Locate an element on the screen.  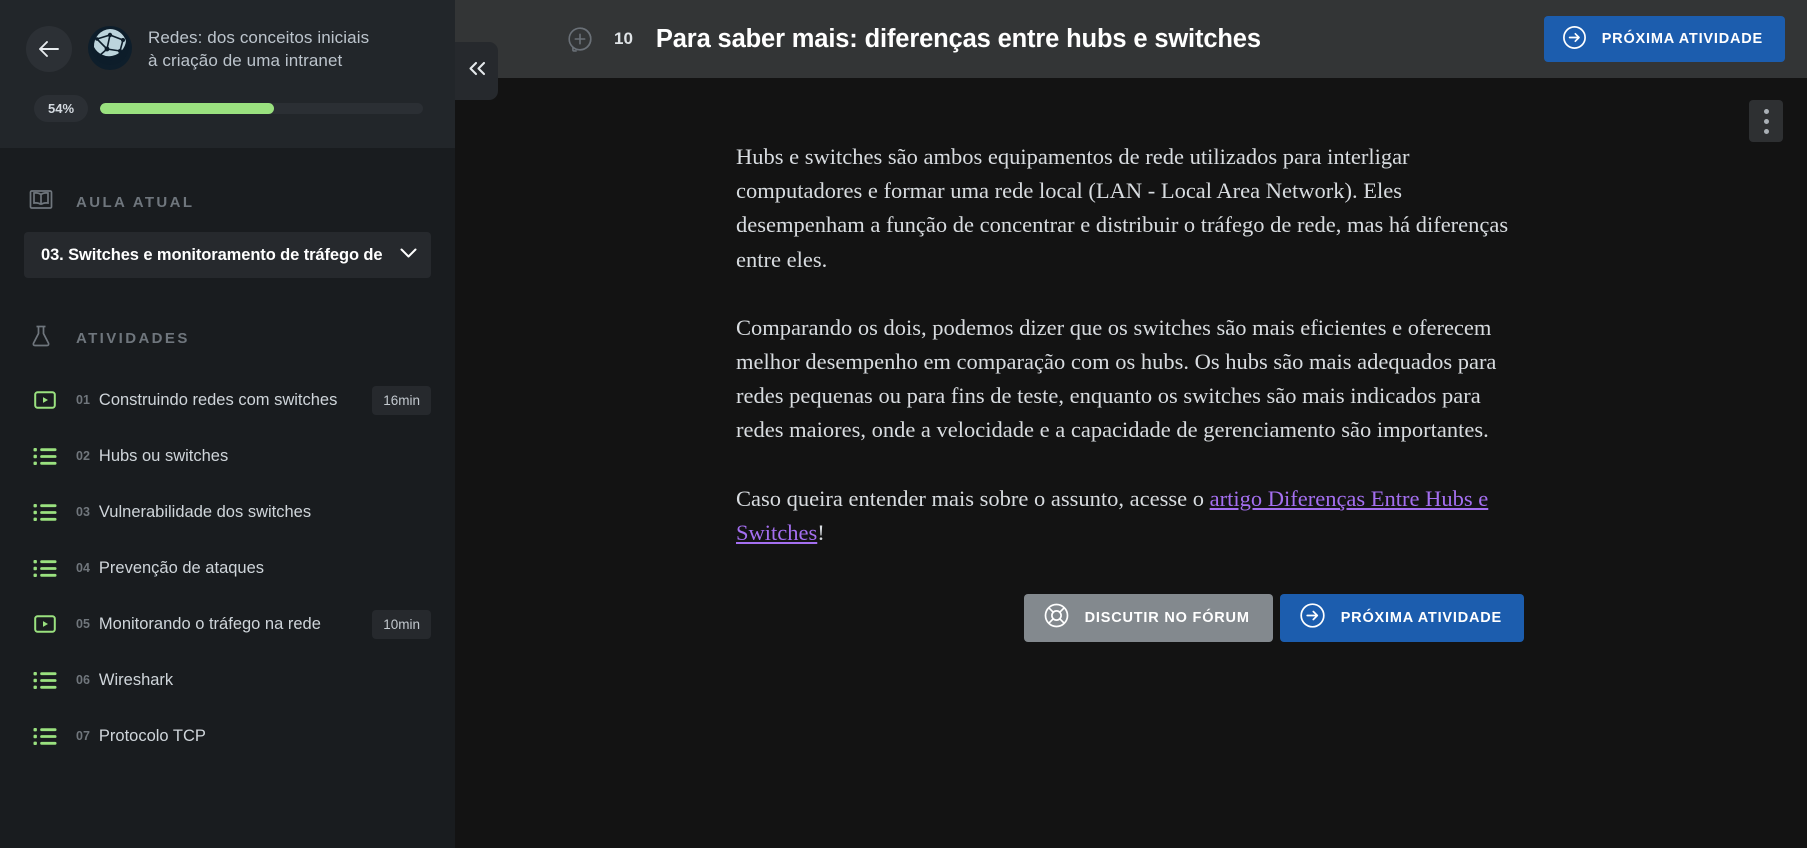
paragraph-3-text-after: ! is located at coordinates (821, 532).